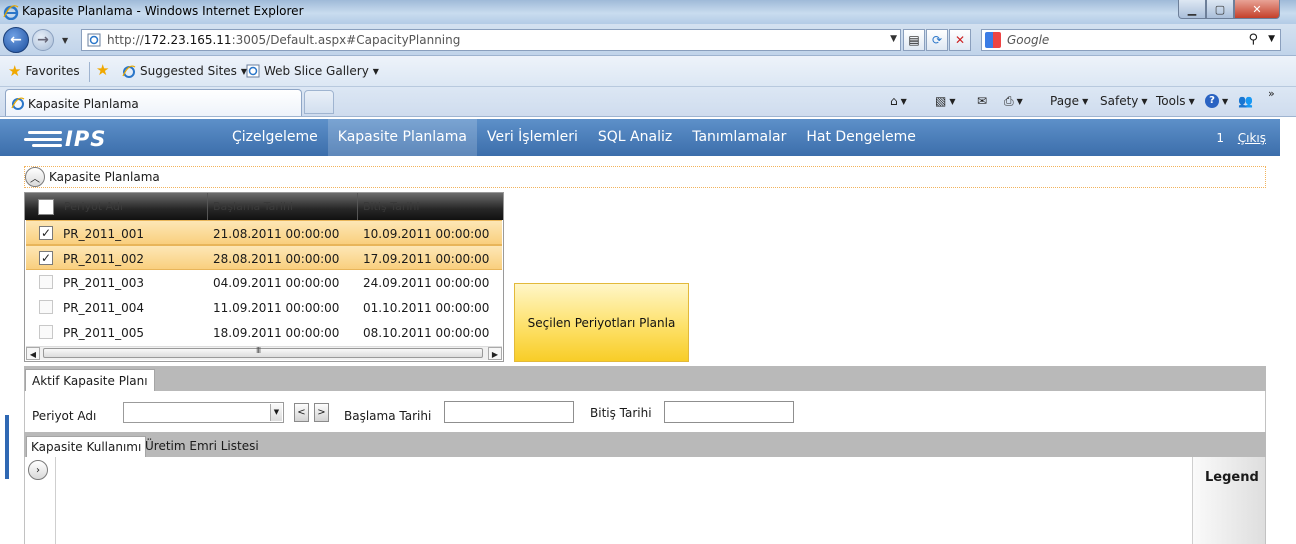  I want to click on collapse-button: ︿, so click(35, 177).